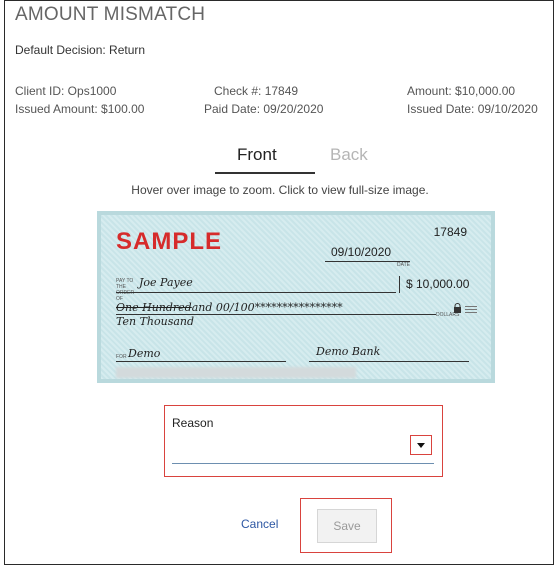 Image resolution: width=560 pixels, height=567 pixels. Describe the element at coordinates (303, 447) in the screenshot. I see `reason-select` at that location.